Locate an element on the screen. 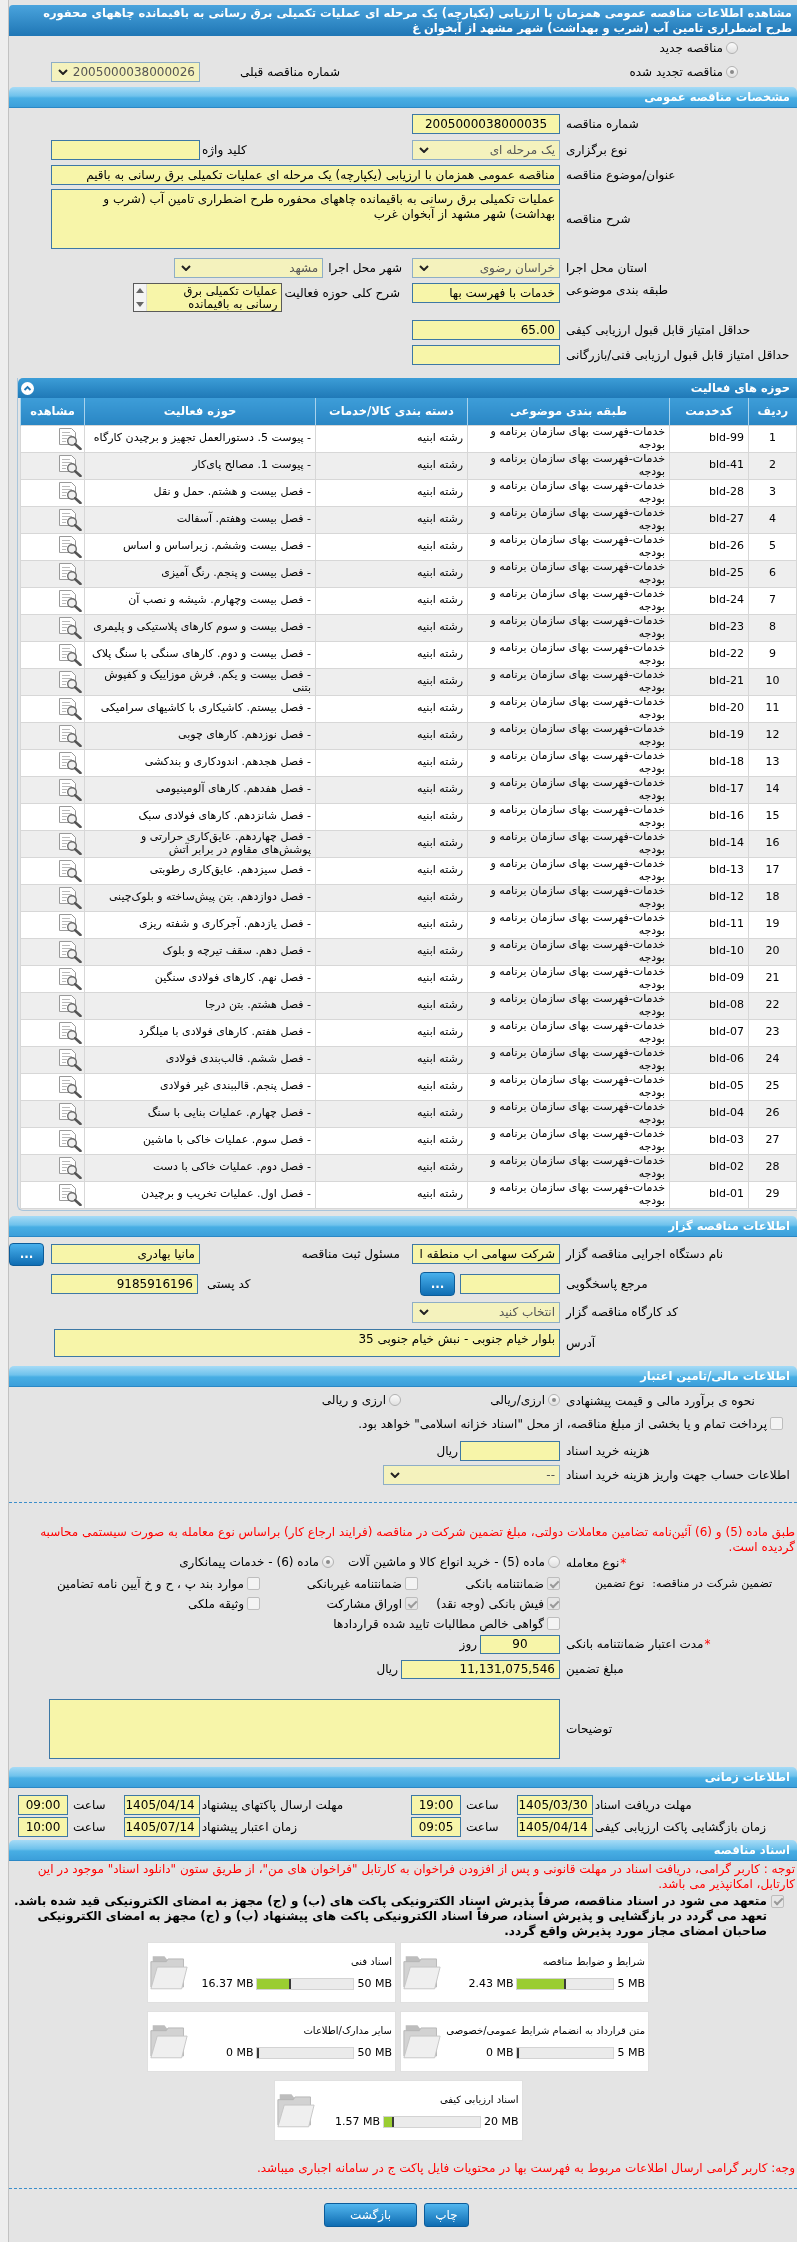 The height and width of the screenshot is (2242, 797). dropdown: یک مرحله ای is located at coordinates (486, 150).